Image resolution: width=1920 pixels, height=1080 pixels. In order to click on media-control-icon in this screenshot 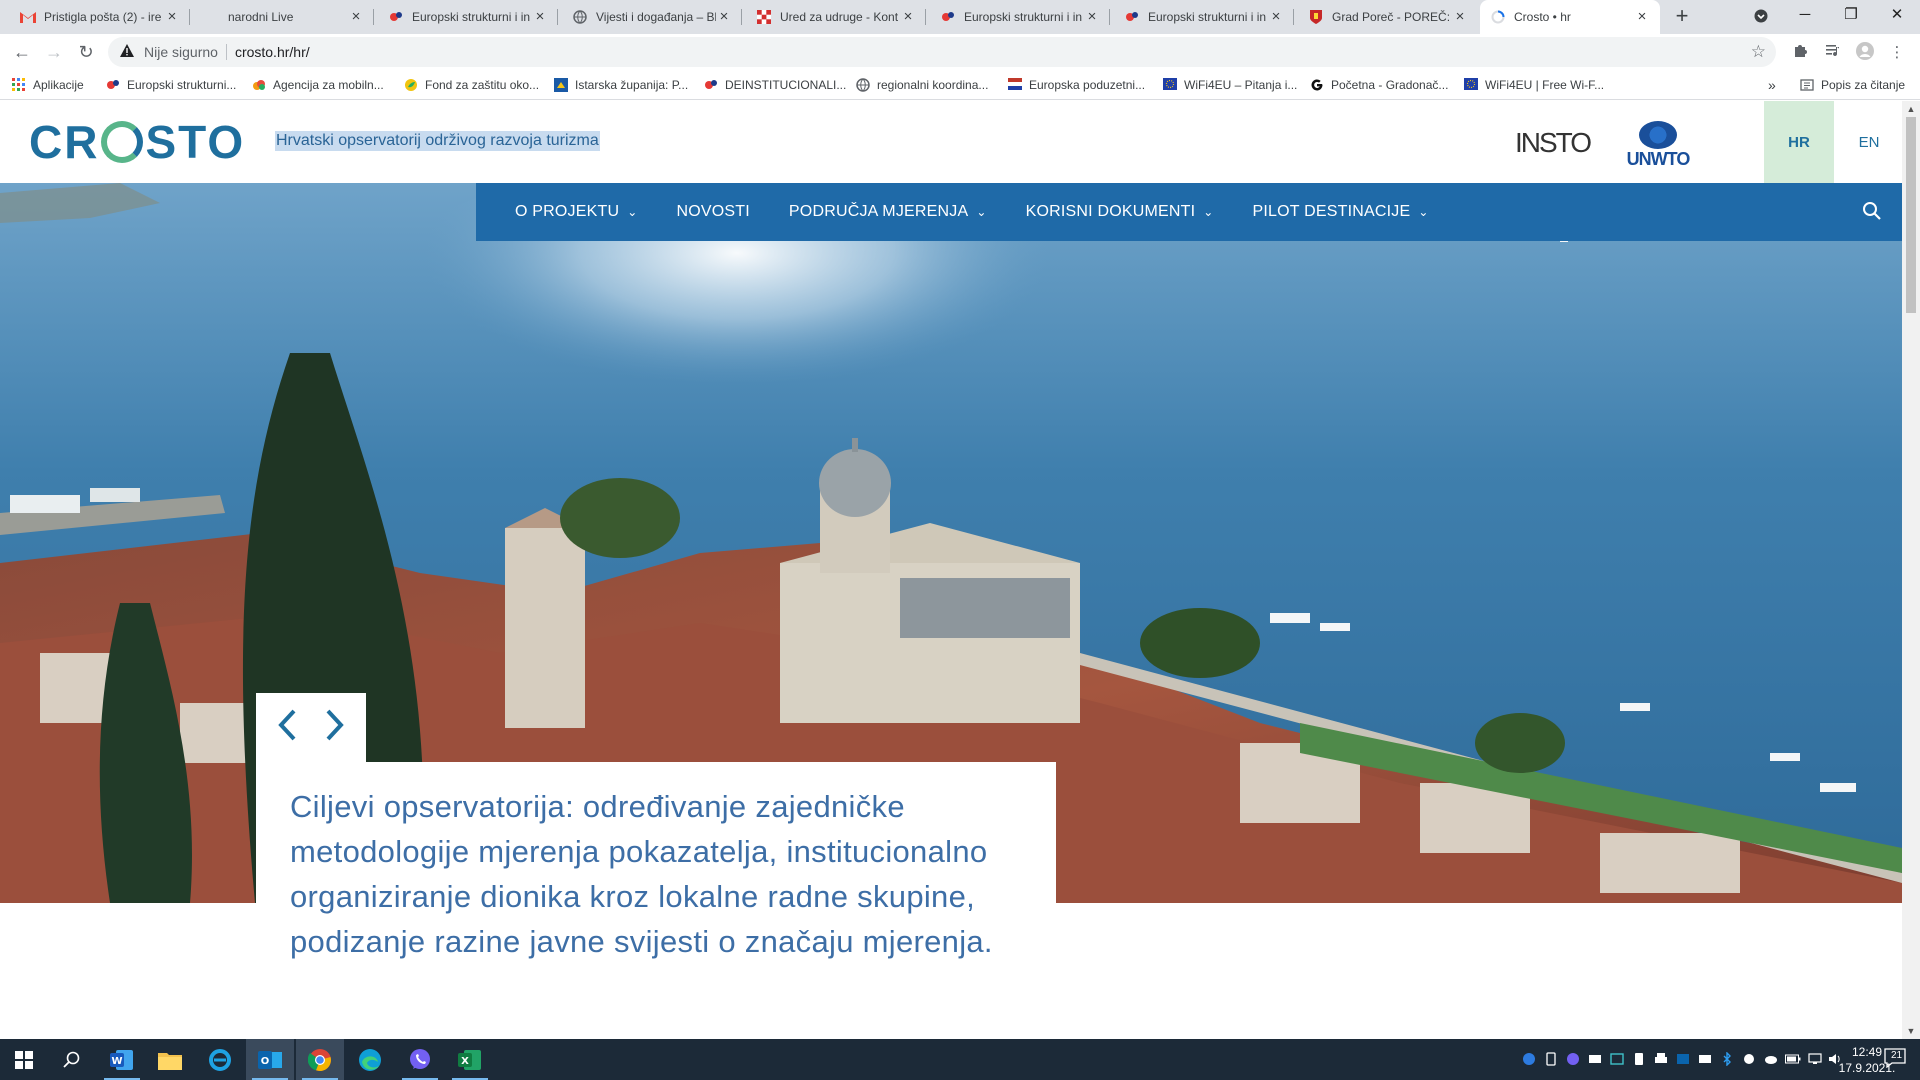, I will do `click(1833, 53)`.